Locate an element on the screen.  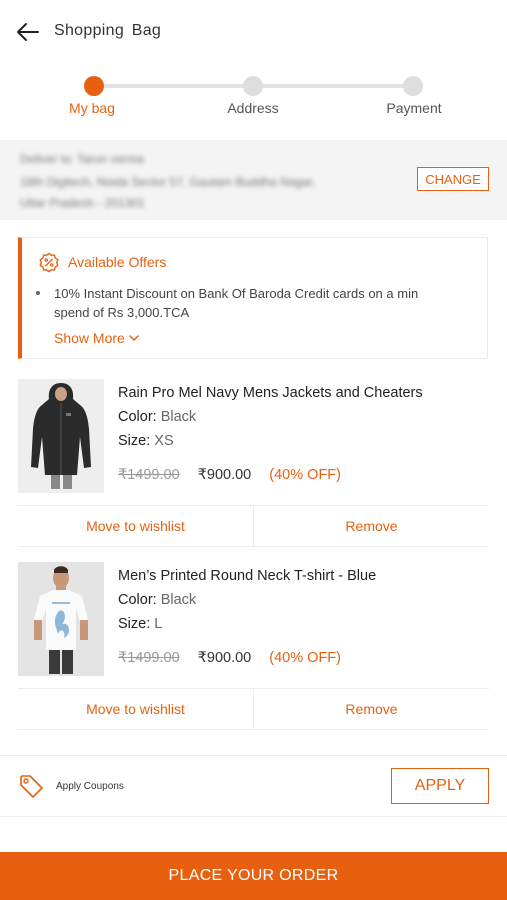
tshirt-photo is located at coordinates (61, 619).